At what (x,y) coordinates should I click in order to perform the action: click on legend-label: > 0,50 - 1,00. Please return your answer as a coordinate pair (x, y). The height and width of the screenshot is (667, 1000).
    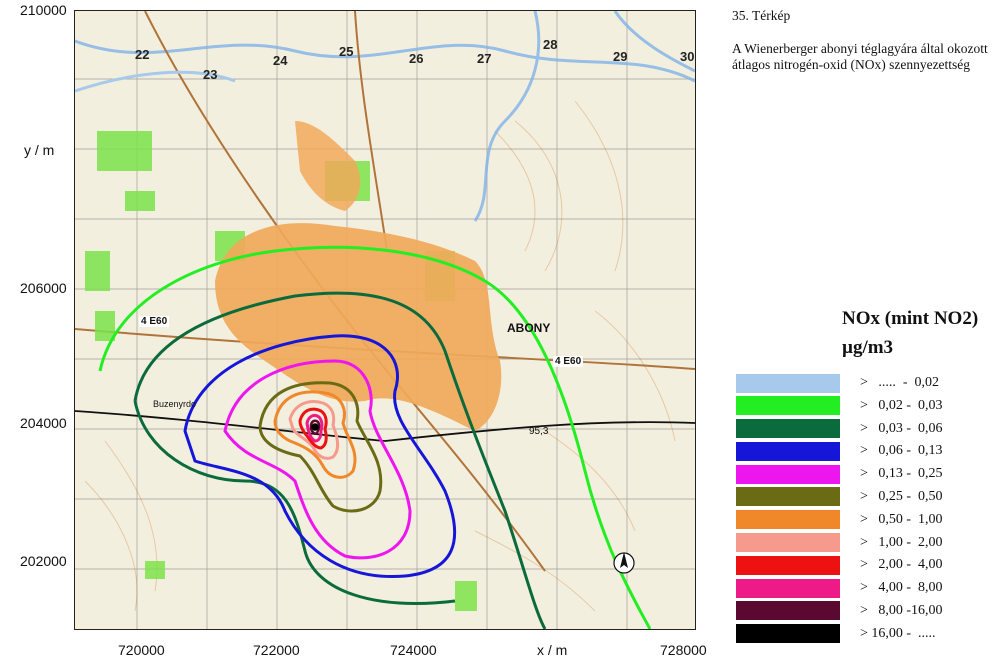
    Looking at the image, I should click on (901, 519).